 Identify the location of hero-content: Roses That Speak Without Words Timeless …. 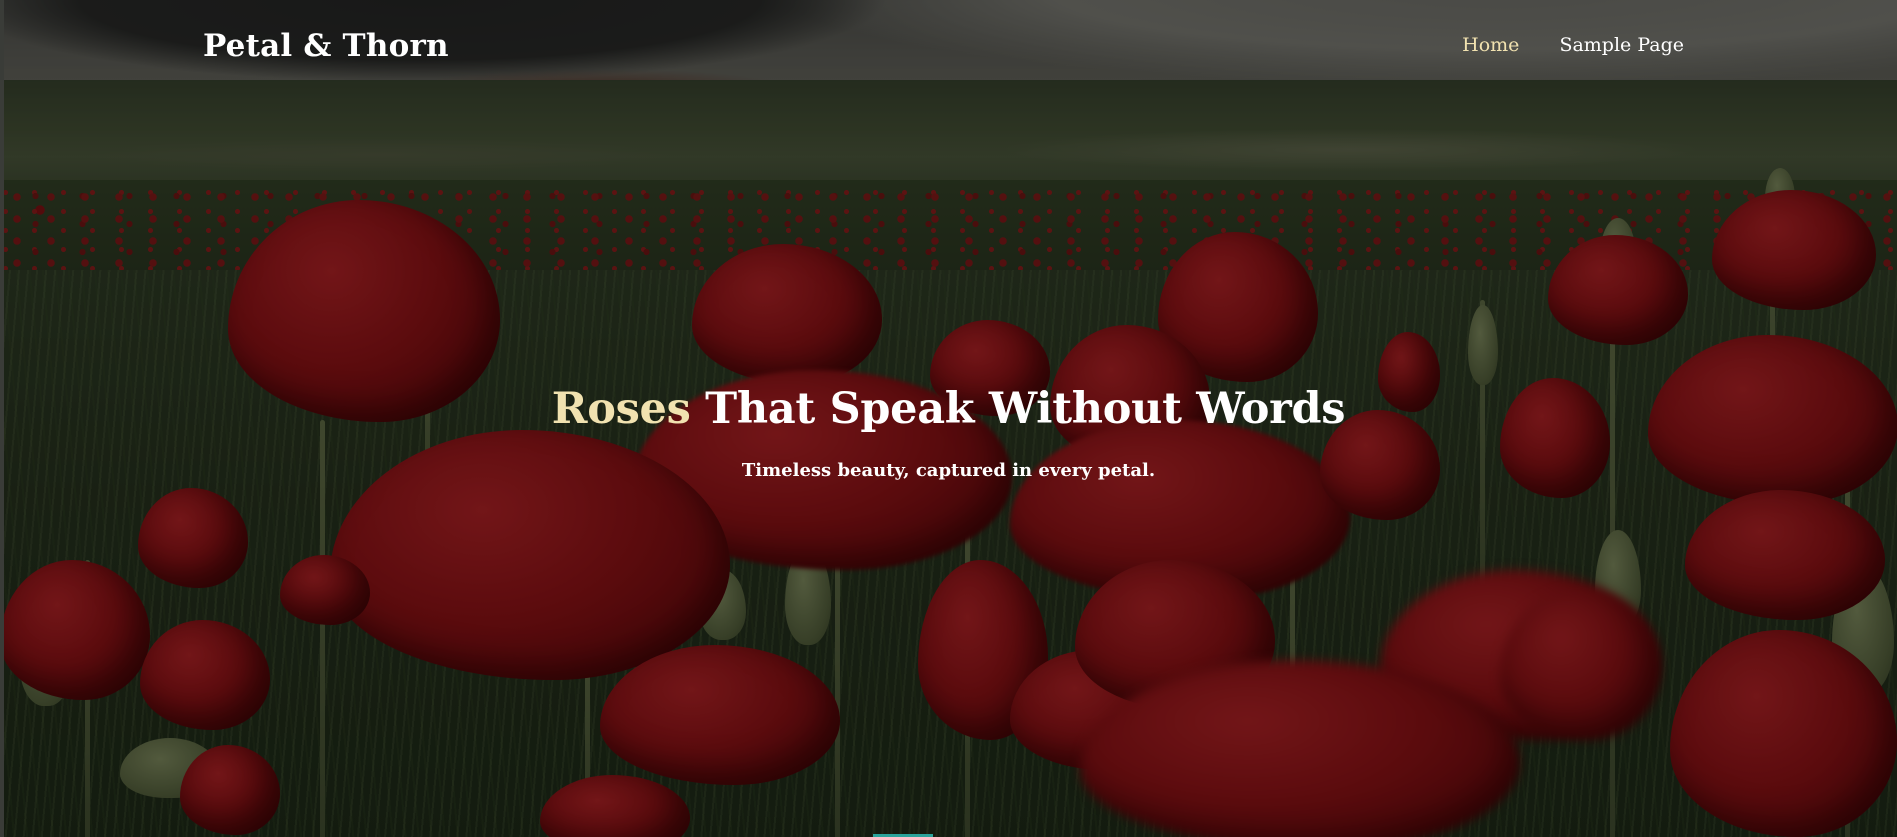
(948, 432).